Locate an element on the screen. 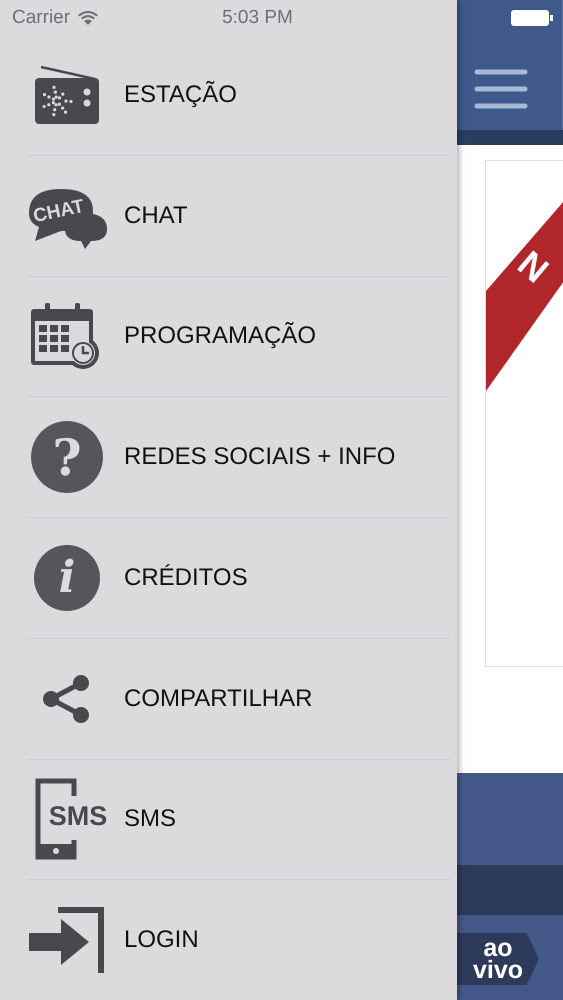 The height and width of the screenshot is (1000, 563). menu-item-label: SMS is located at coordinates (150, 819).